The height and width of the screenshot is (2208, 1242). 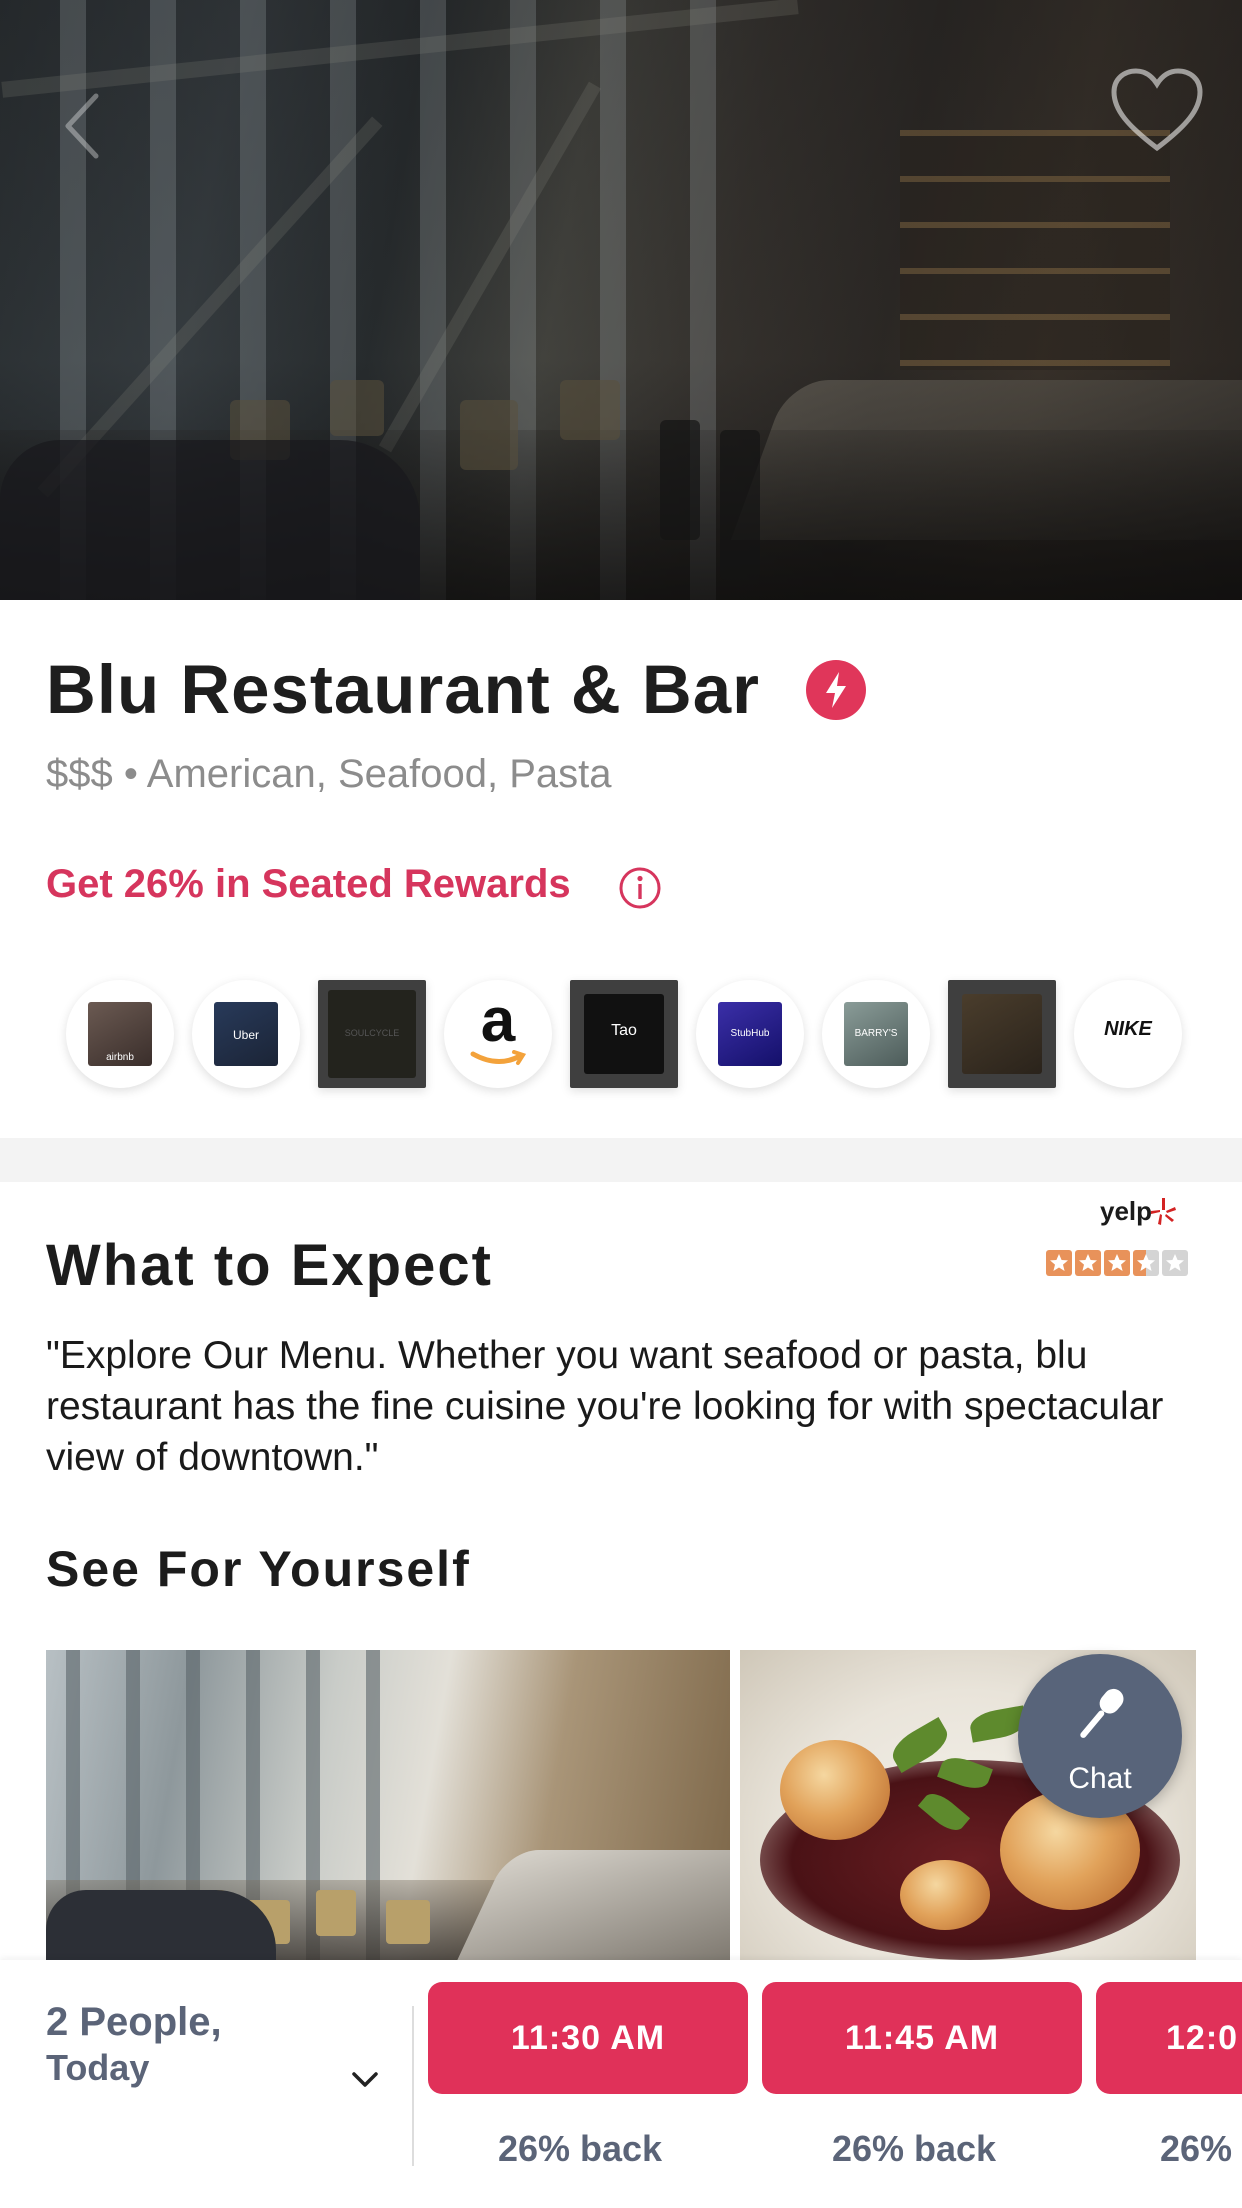 What do you see at coordinates (621, 1160) in the screenshot?
I see `section-divider` at bounding box center [621, 1160].